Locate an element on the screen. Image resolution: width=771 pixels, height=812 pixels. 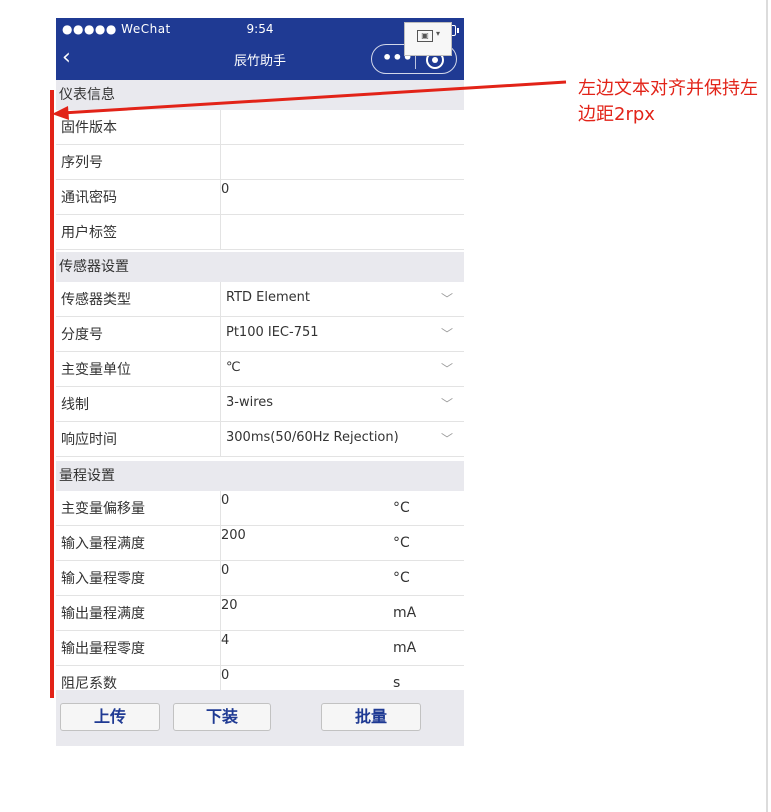
upload-button: 上传 is located at coordinates (110, 717).